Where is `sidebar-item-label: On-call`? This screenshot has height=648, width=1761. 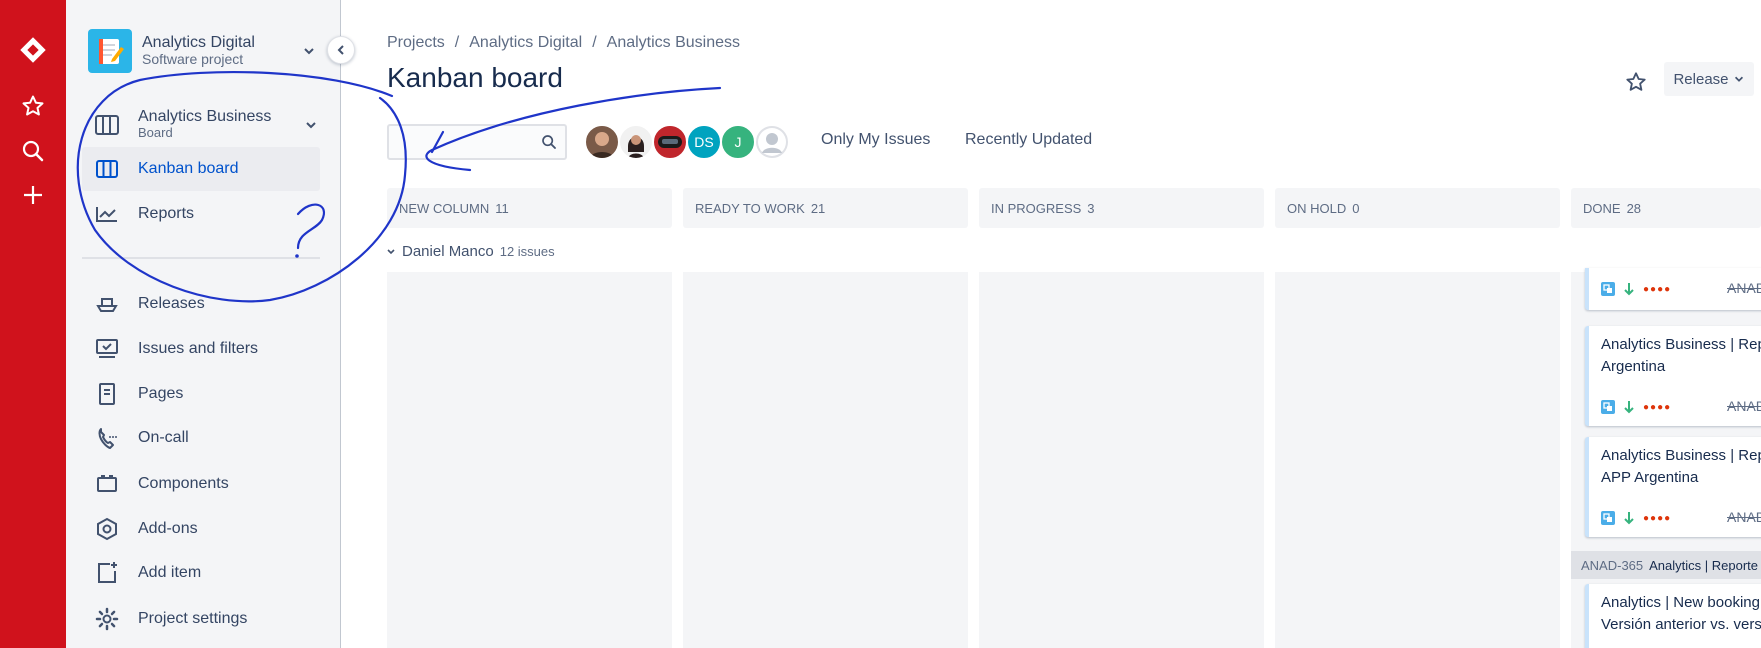 sidebar-item-label: On-call is located at coordinates (163, 437).